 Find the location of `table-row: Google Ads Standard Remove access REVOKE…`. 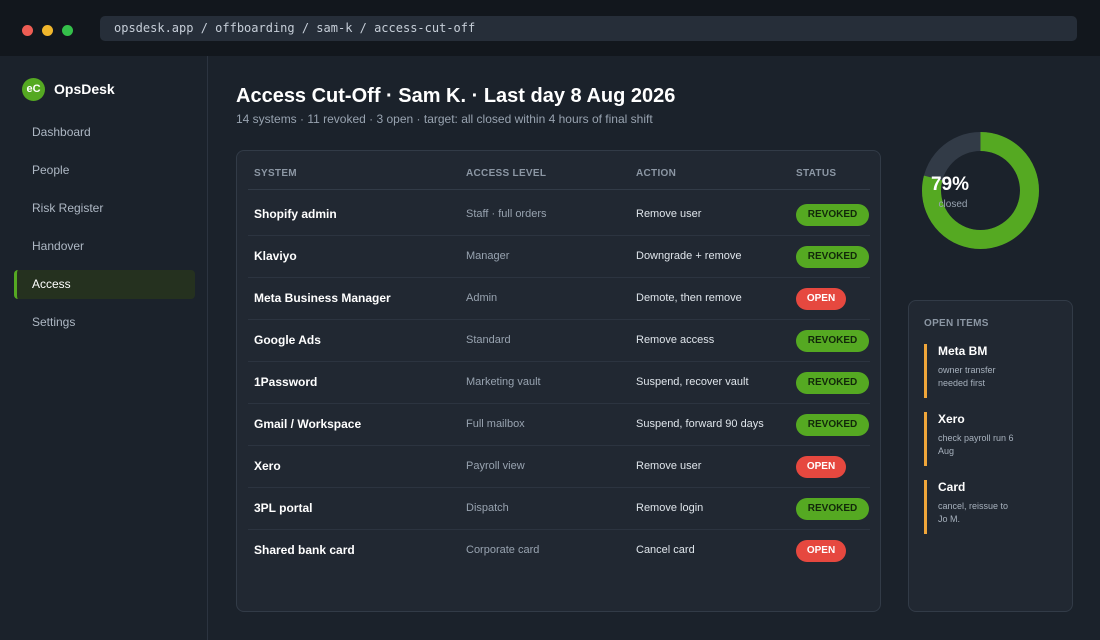

table-row: Google Ads Standard Remove access REVOKE… is located at coordinates (559, 341).